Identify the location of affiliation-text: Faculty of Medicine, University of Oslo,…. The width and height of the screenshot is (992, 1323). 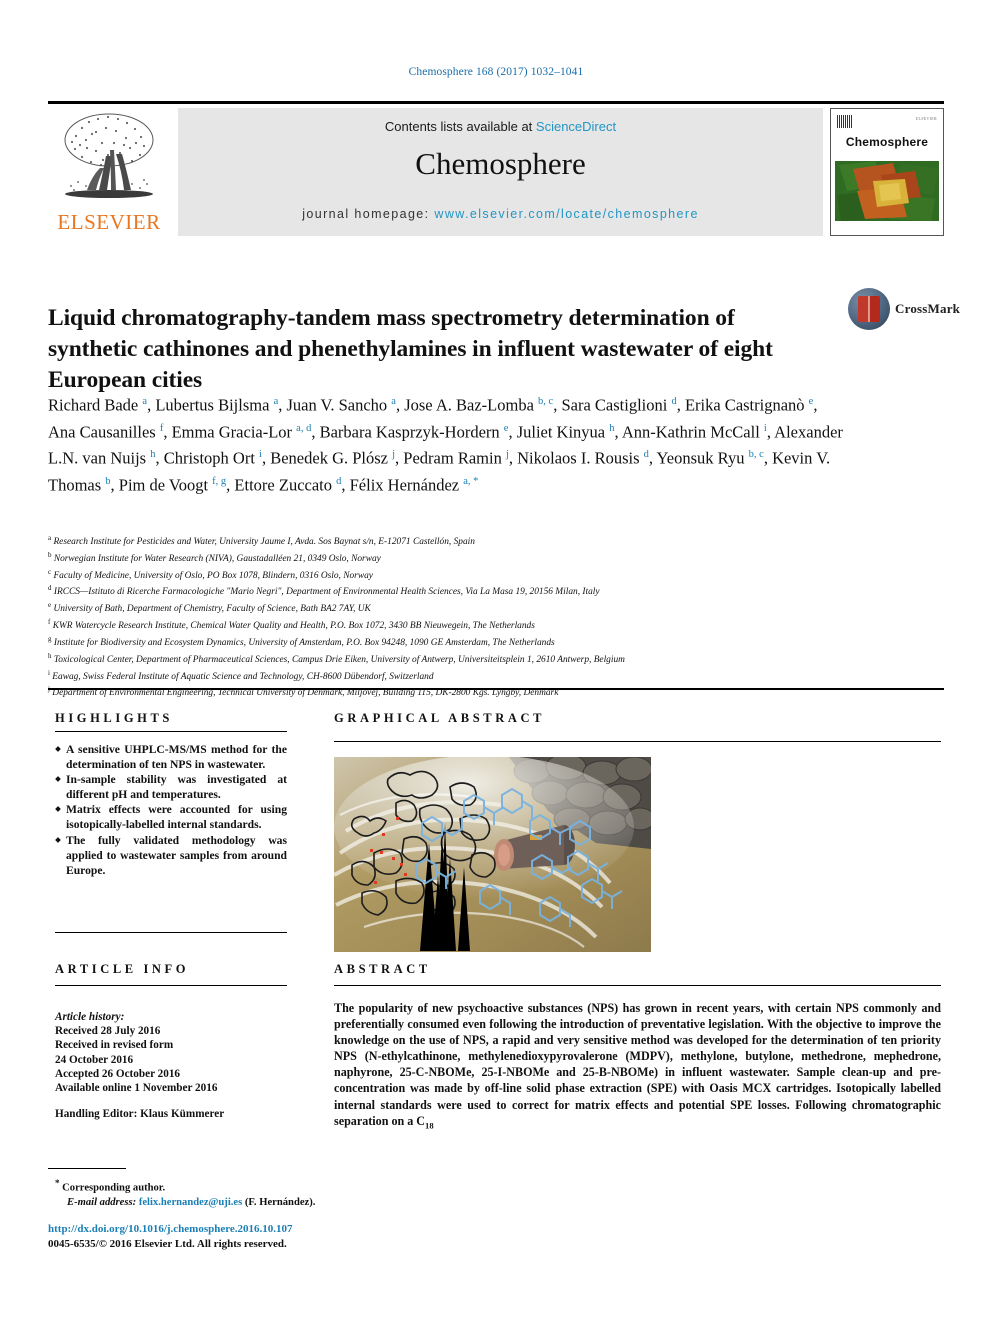
(212, 575).